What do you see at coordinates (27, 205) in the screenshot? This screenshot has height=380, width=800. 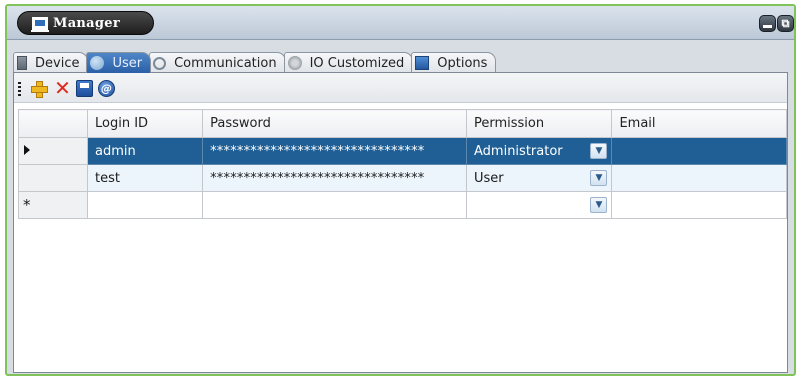 I see `new-row-marker: *` at bounding box center [27, 205].